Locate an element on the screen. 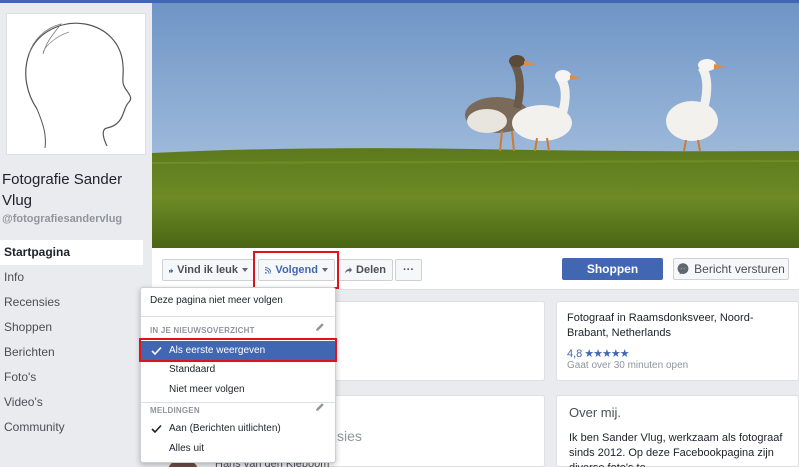  newsfeed-section-header: IN JE NIEUWSOVERZICHT is located at coordinates (202, 330).